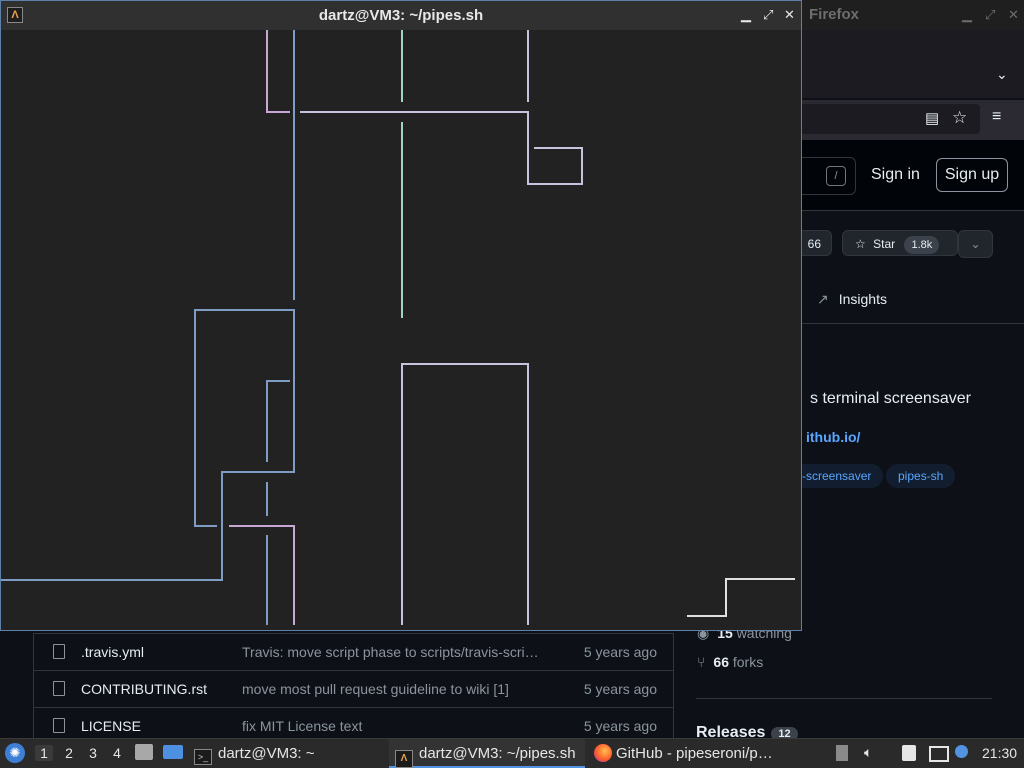 This screenshot has width=1024, height=768. Describe the element at coordinates (932, 118) in the screenshot. I see `reader-view-icon: ▤` at that location.